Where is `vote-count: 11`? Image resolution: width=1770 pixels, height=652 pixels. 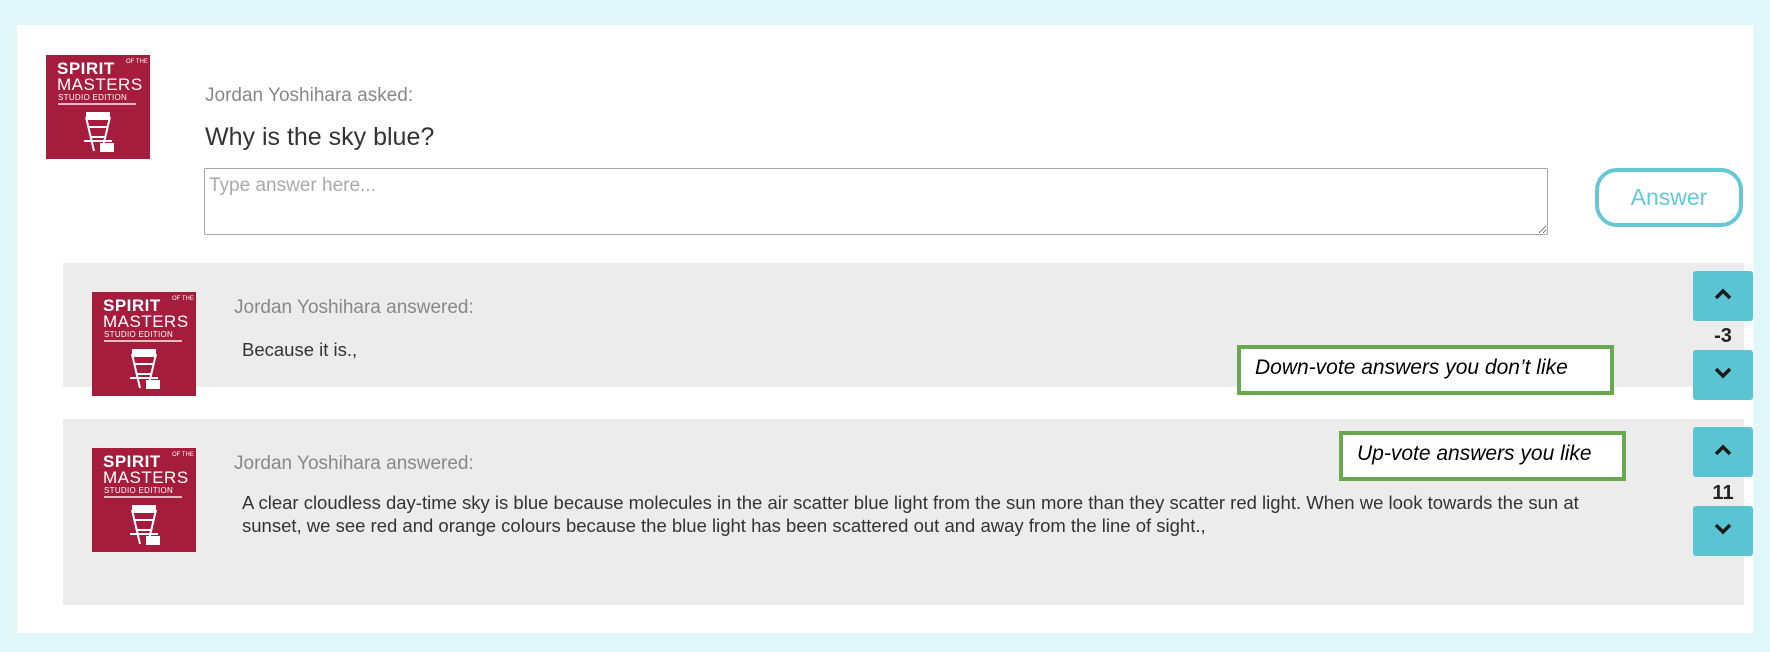 vote-count: 11 is located at coordinates (1723, 493).